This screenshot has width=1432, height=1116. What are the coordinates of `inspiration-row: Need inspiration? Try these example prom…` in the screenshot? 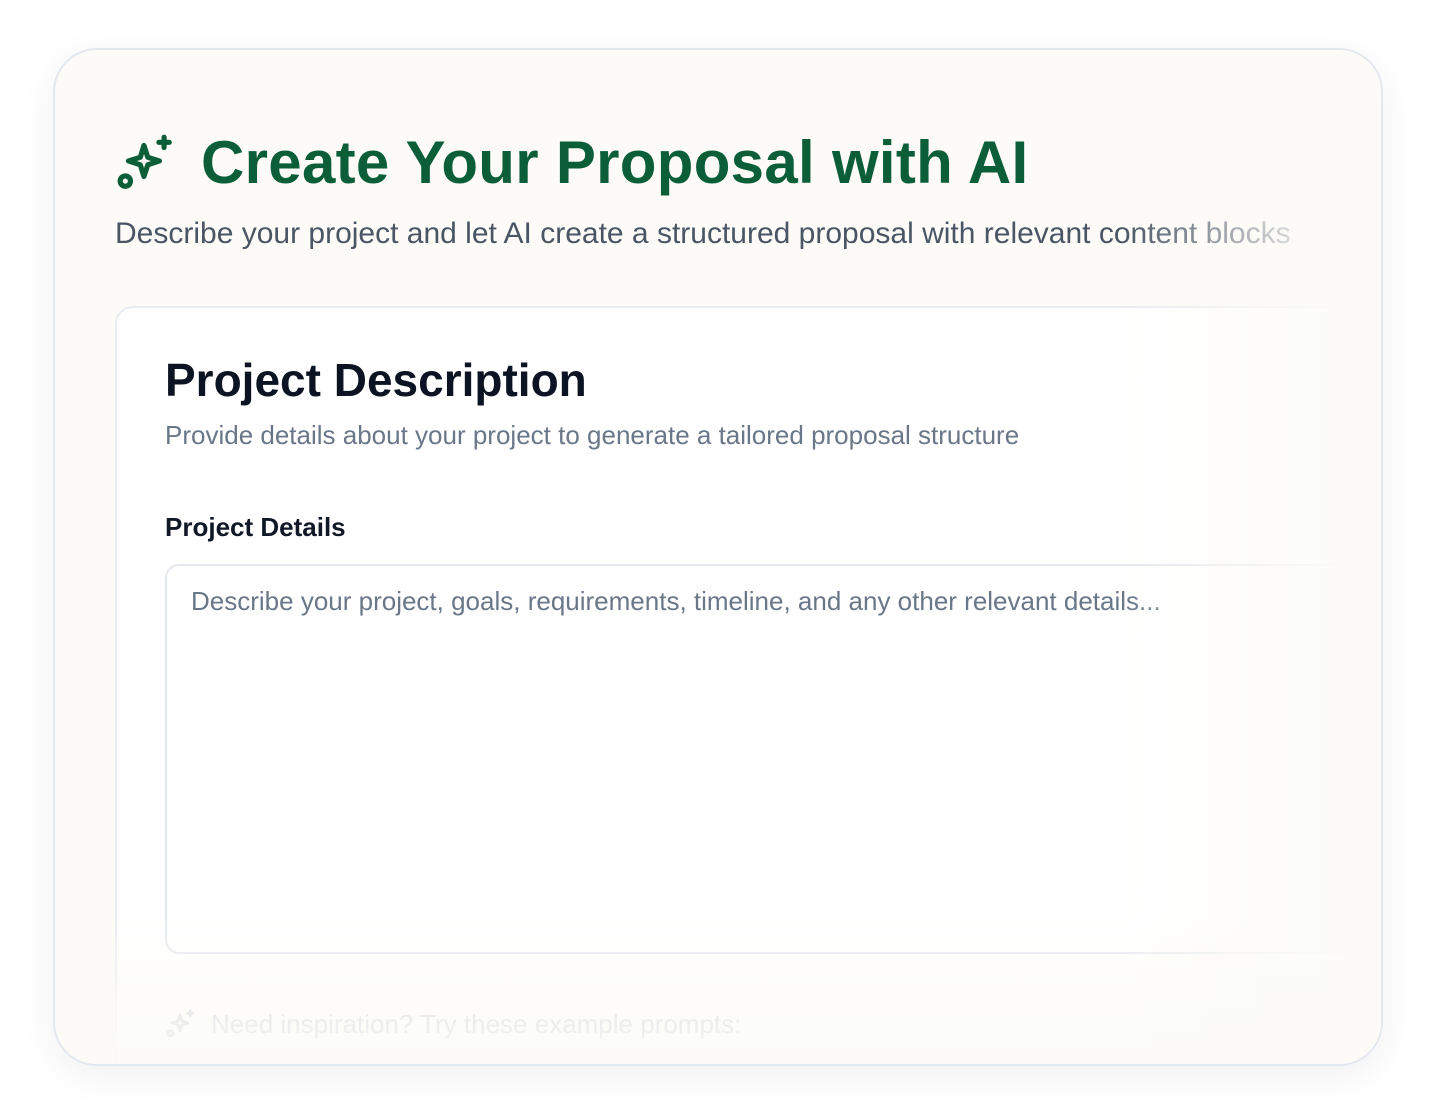 It's located at (773, 1024).